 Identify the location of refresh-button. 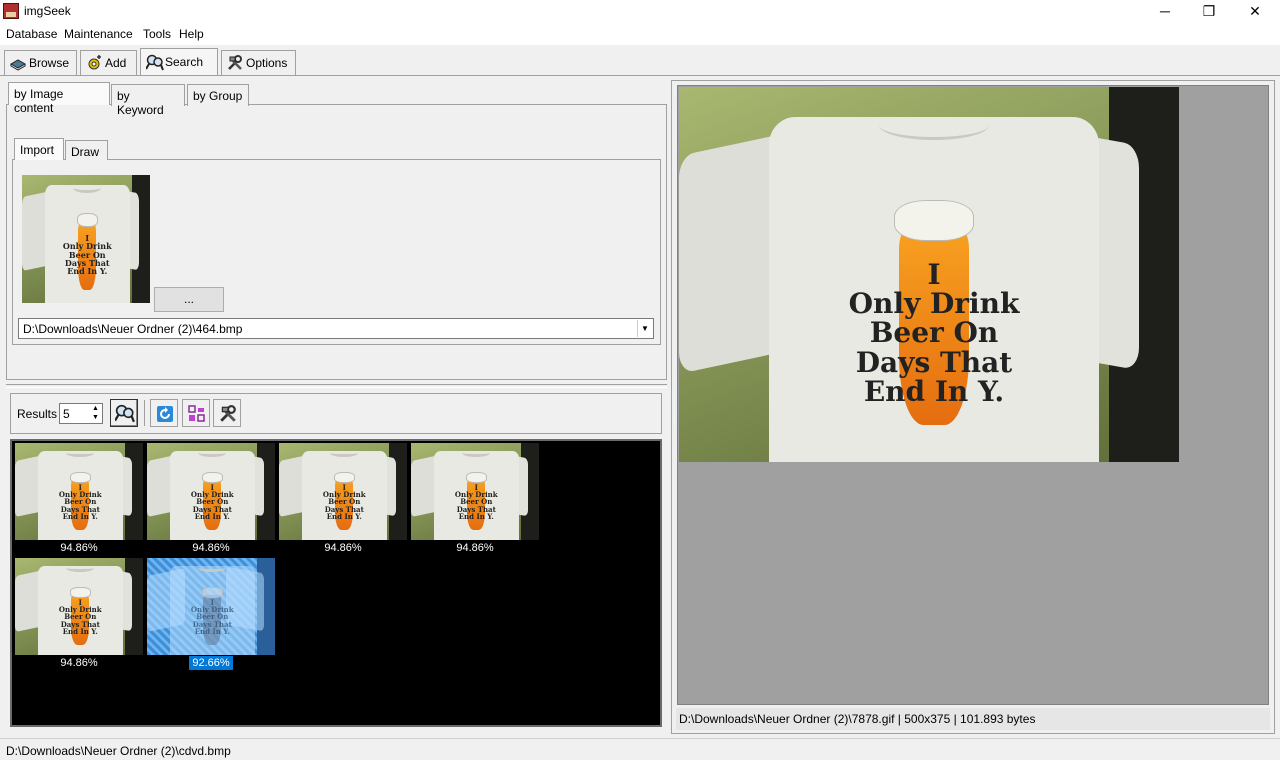
(164, 413).